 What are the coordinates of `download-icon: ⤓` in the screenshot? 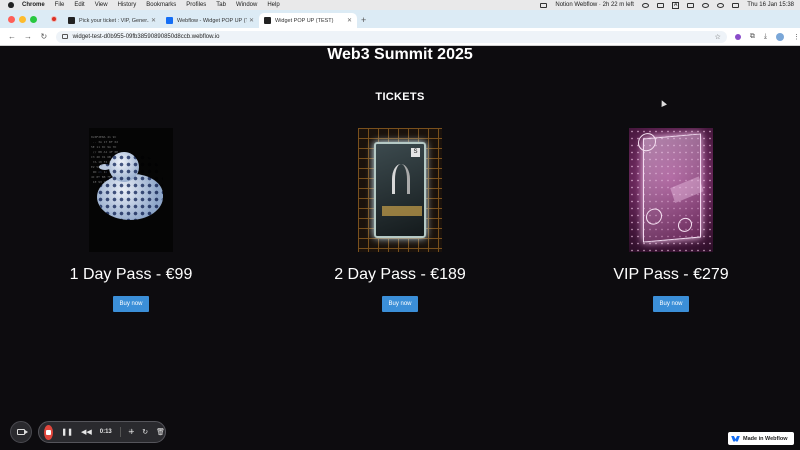 It's located at (765, 37).